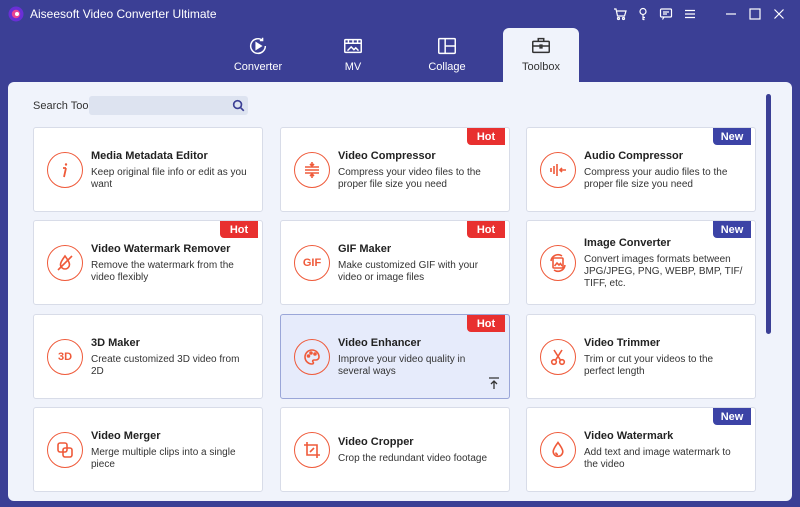  I want to click on gif-icon: GIF, so click(312, 263).